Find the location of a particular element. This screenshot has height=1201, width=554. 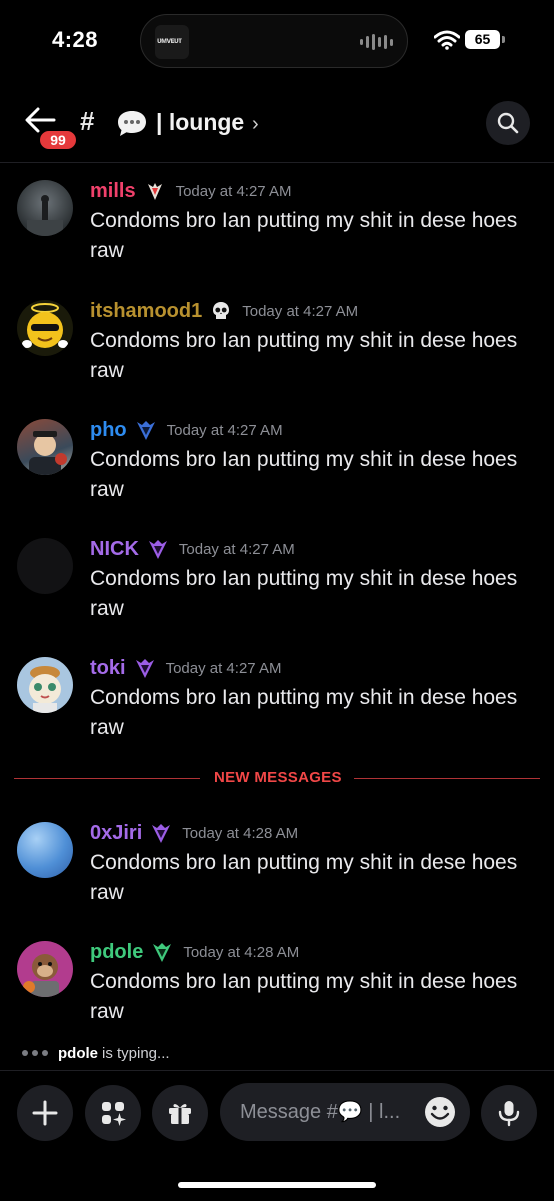

username: 0xJiri is located at coordinates (116, 833).